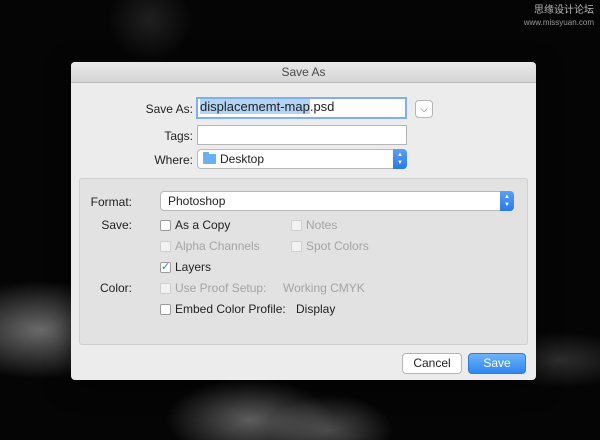 This screenshot has height=440, width=600. Describe the element at coordinates (165, 309) in the screenshot. I see `embed-color-profile-checkbox` at that location.